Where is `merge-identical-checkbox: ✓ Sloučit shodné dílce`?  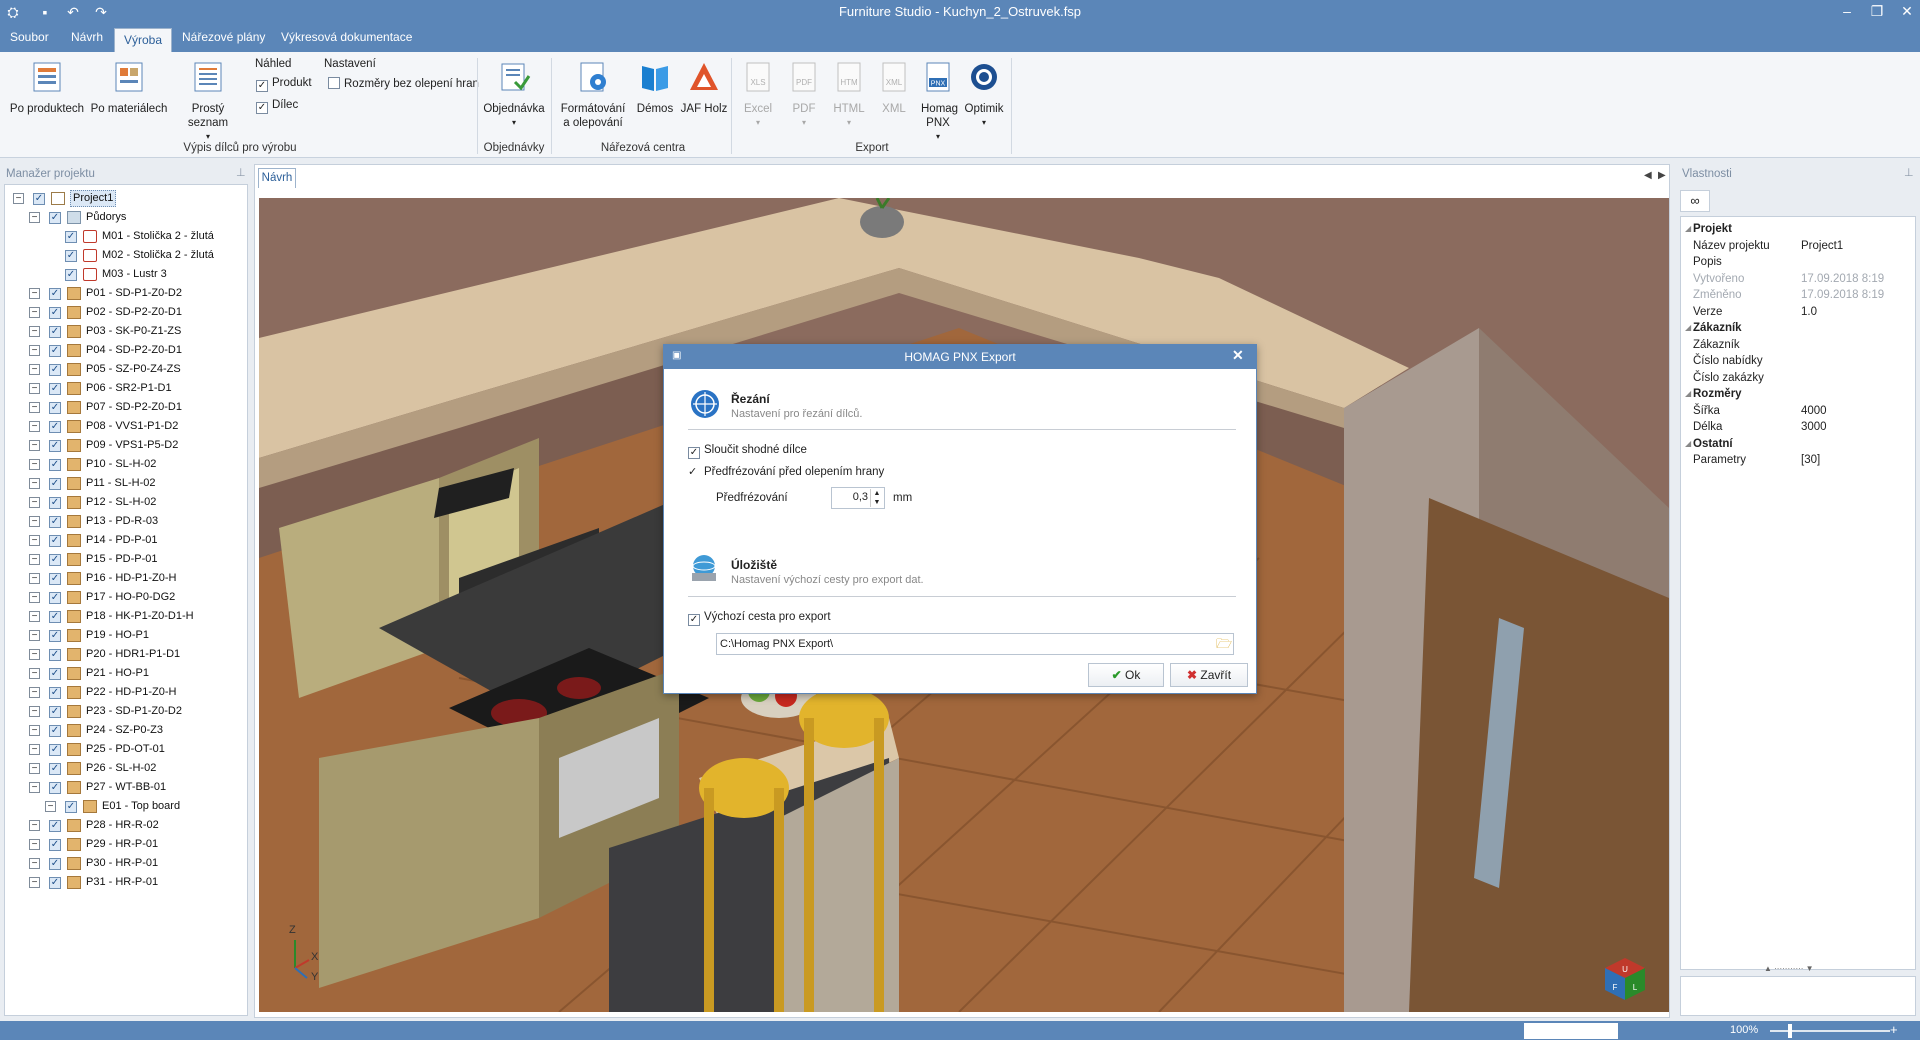 merge-identical-checkbox: ✓ Sloučit shodné dílce is located at coordinates (747, 451).